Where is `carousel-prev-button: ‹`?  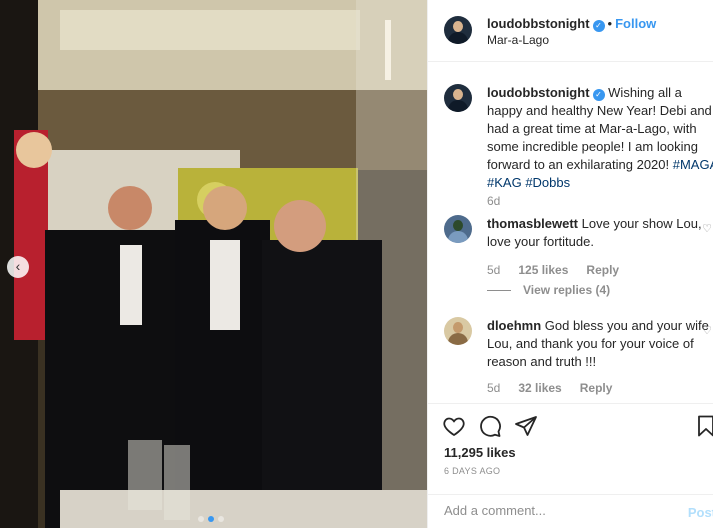 carousel-prev-button: ‹ is located at coordinates (18, 267).